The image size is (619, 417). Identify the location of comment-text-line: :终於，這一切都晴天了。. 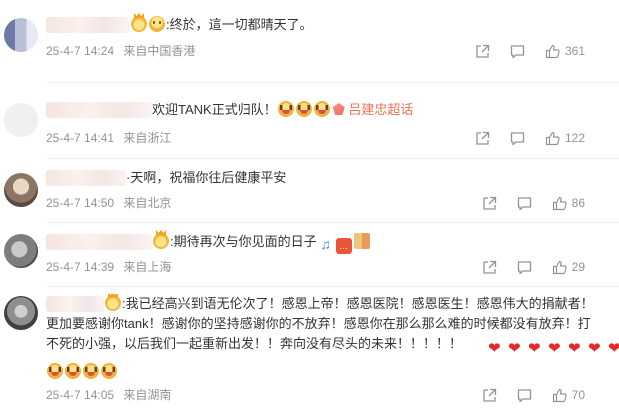
(323, 25).